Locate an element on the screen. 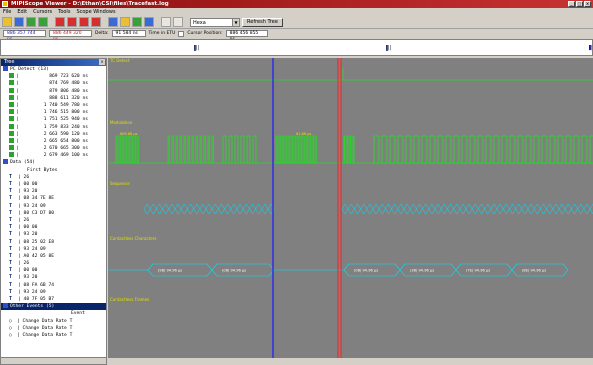 The image size is (593, 365). tree-data-row: T | A0 42 05 8E is located at coordinates (53, 256).